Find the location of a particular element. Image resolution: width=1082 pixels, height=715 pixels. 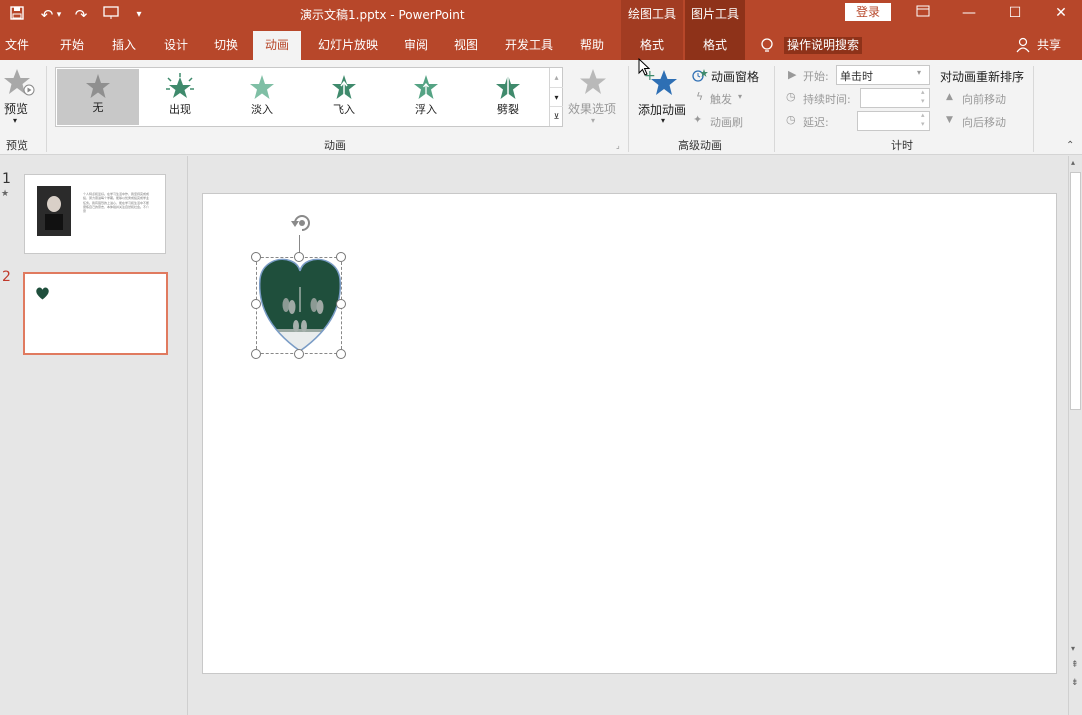

effect-options-icon is located at coordinates (593, 82).